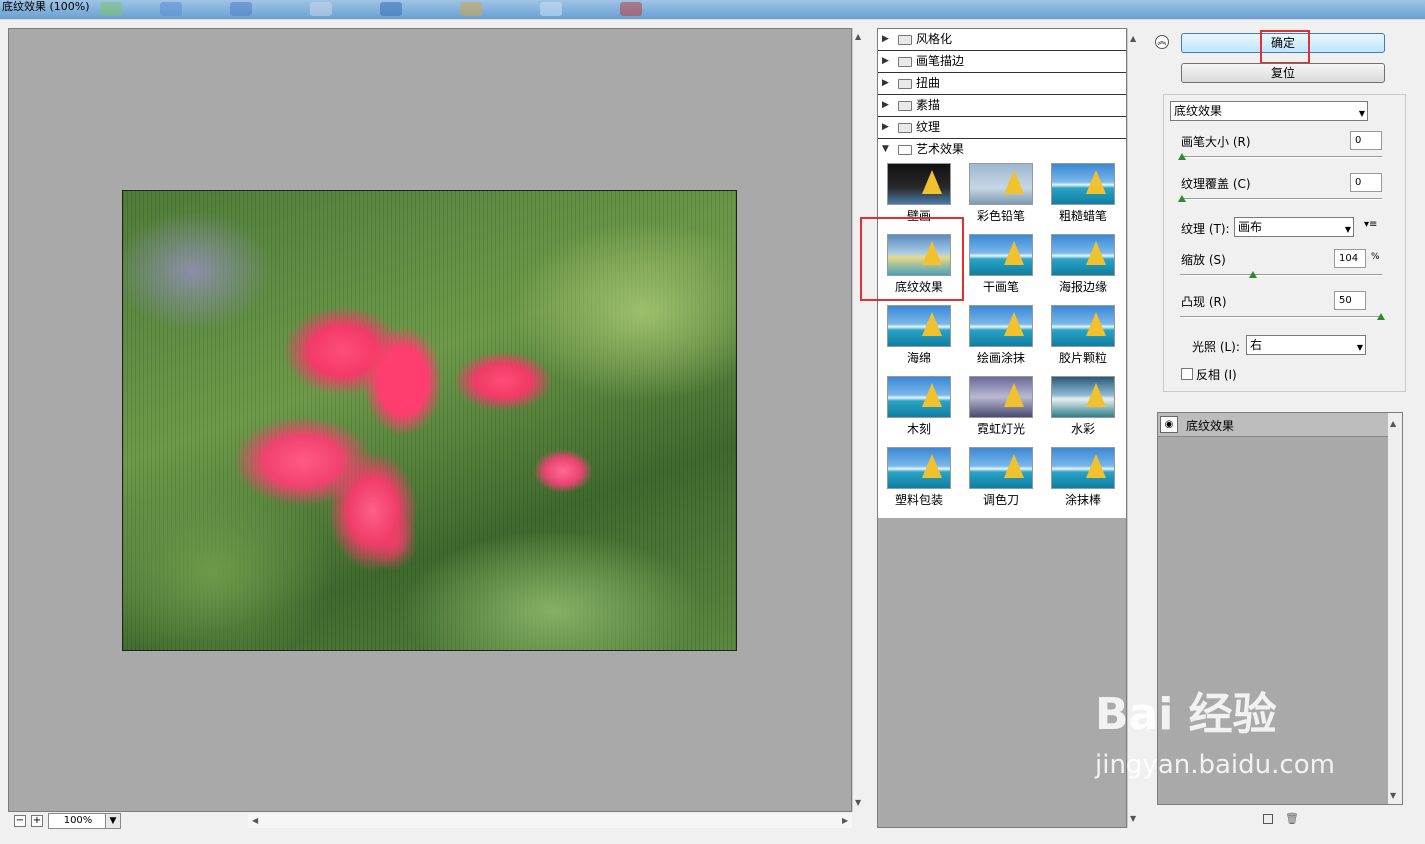 This screenshot has height=844, width=1425. I want to click on filter-label: 粗糙蜡笔, so click(1082, 216).